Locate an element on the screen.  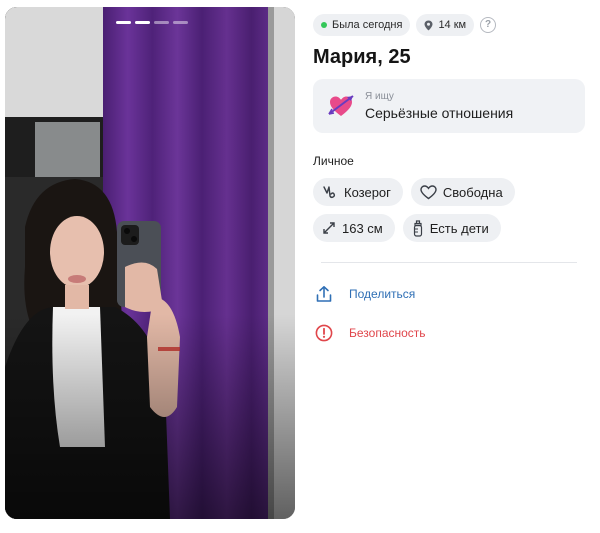
distance-badge: 14 км is located at coordinates (445, 25).